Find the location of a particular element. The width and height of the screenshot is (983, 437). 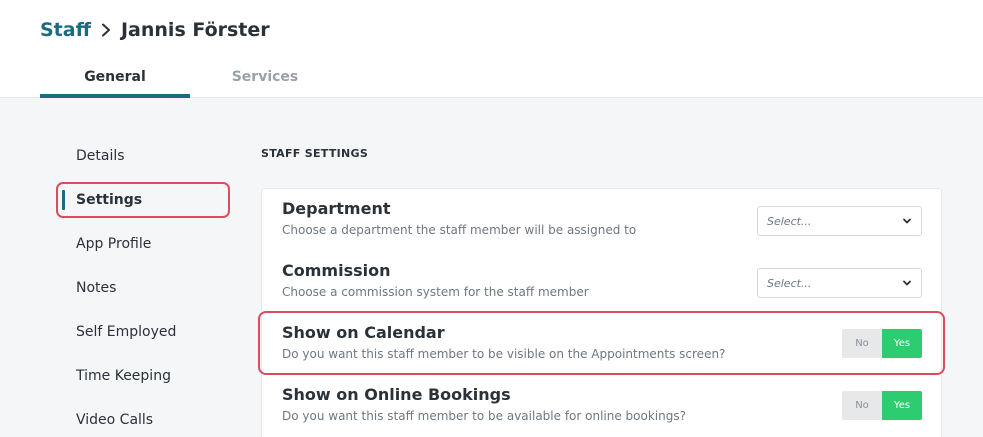

setting-title: Department is located at coordinates (336, 208).